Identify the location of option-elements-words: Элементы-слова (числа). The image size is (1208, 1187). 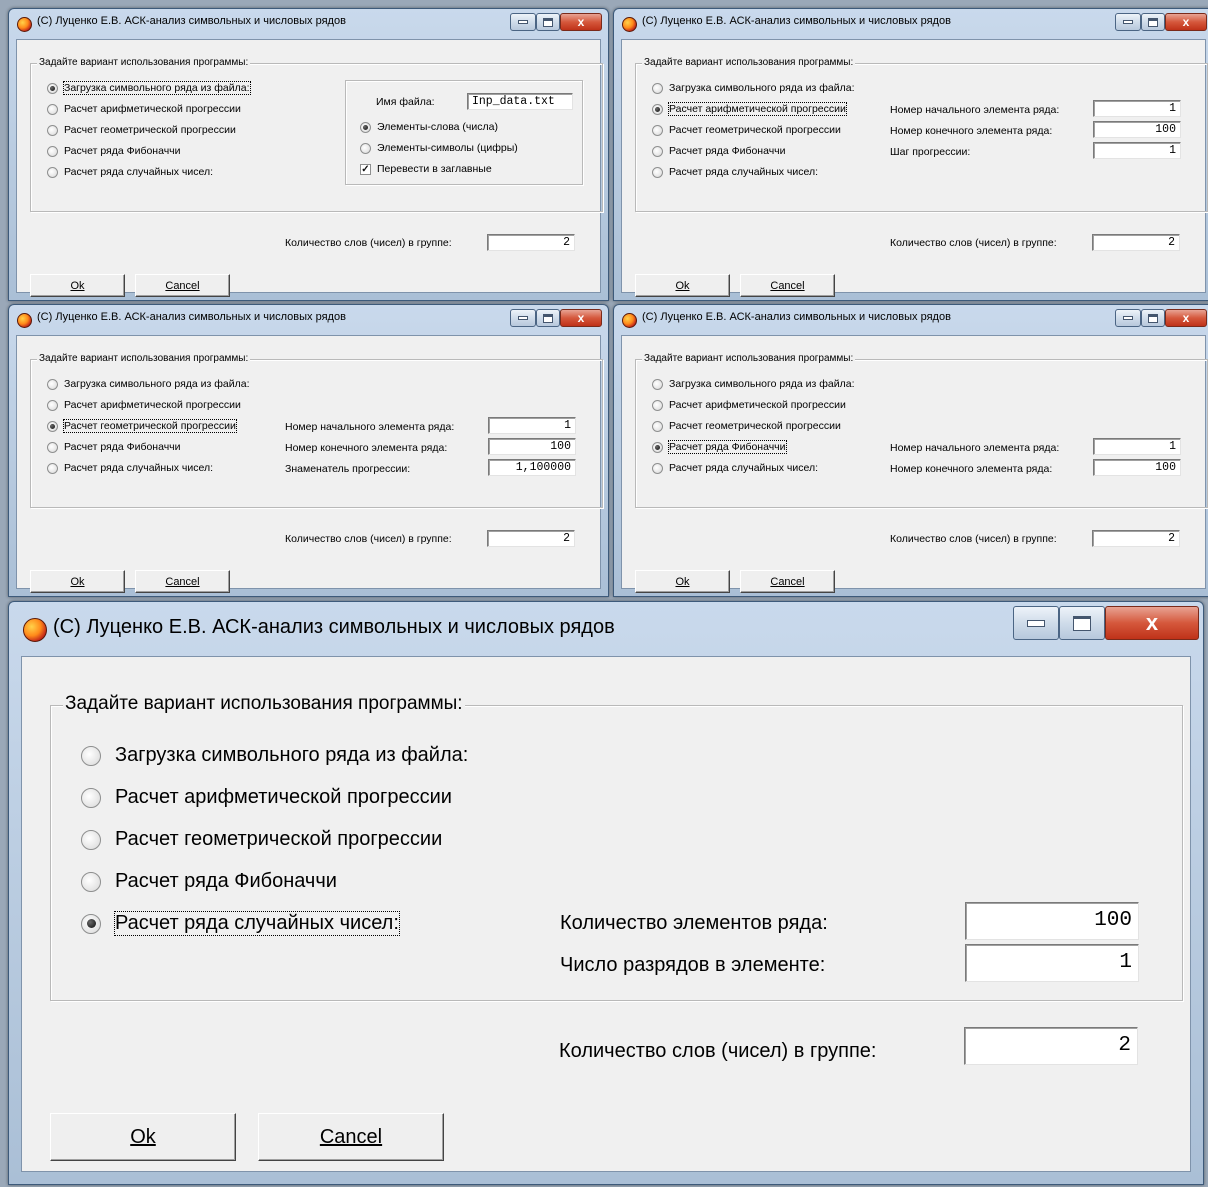
(429, 127).